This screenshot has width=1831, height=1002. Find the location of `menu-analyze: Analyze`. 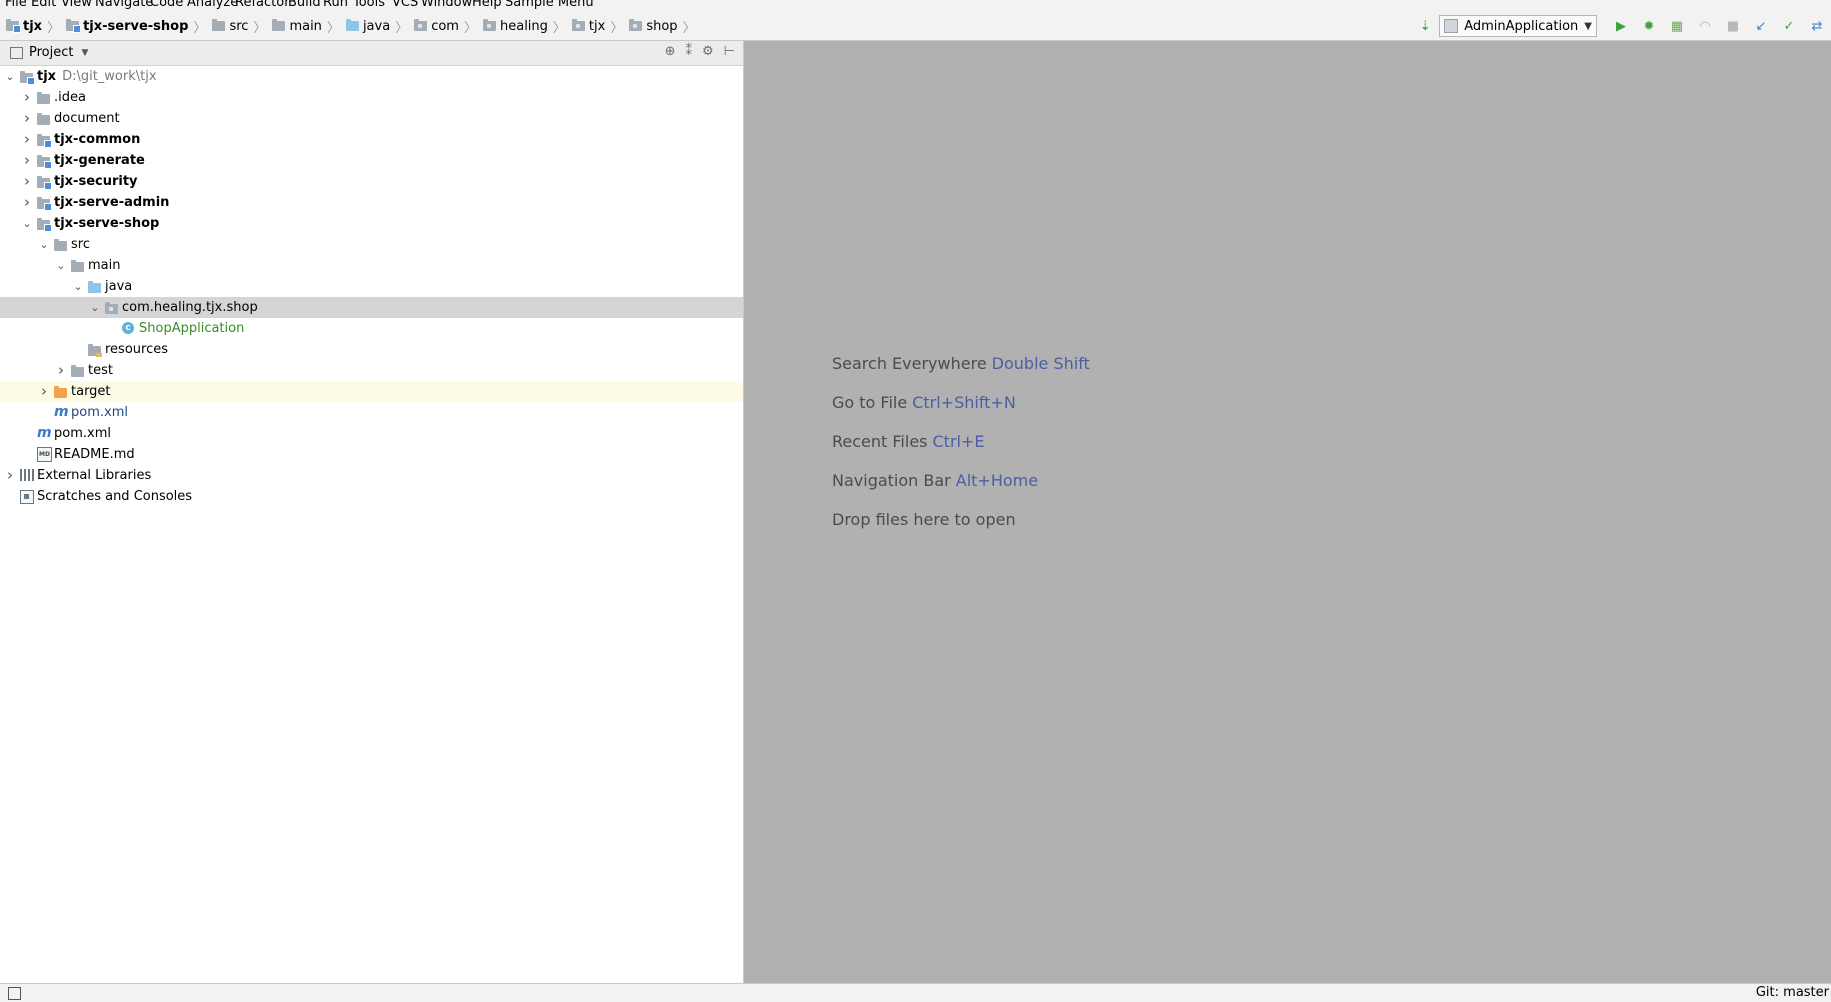

menu-analyze: Analyze is located at coordinates (212, 5).